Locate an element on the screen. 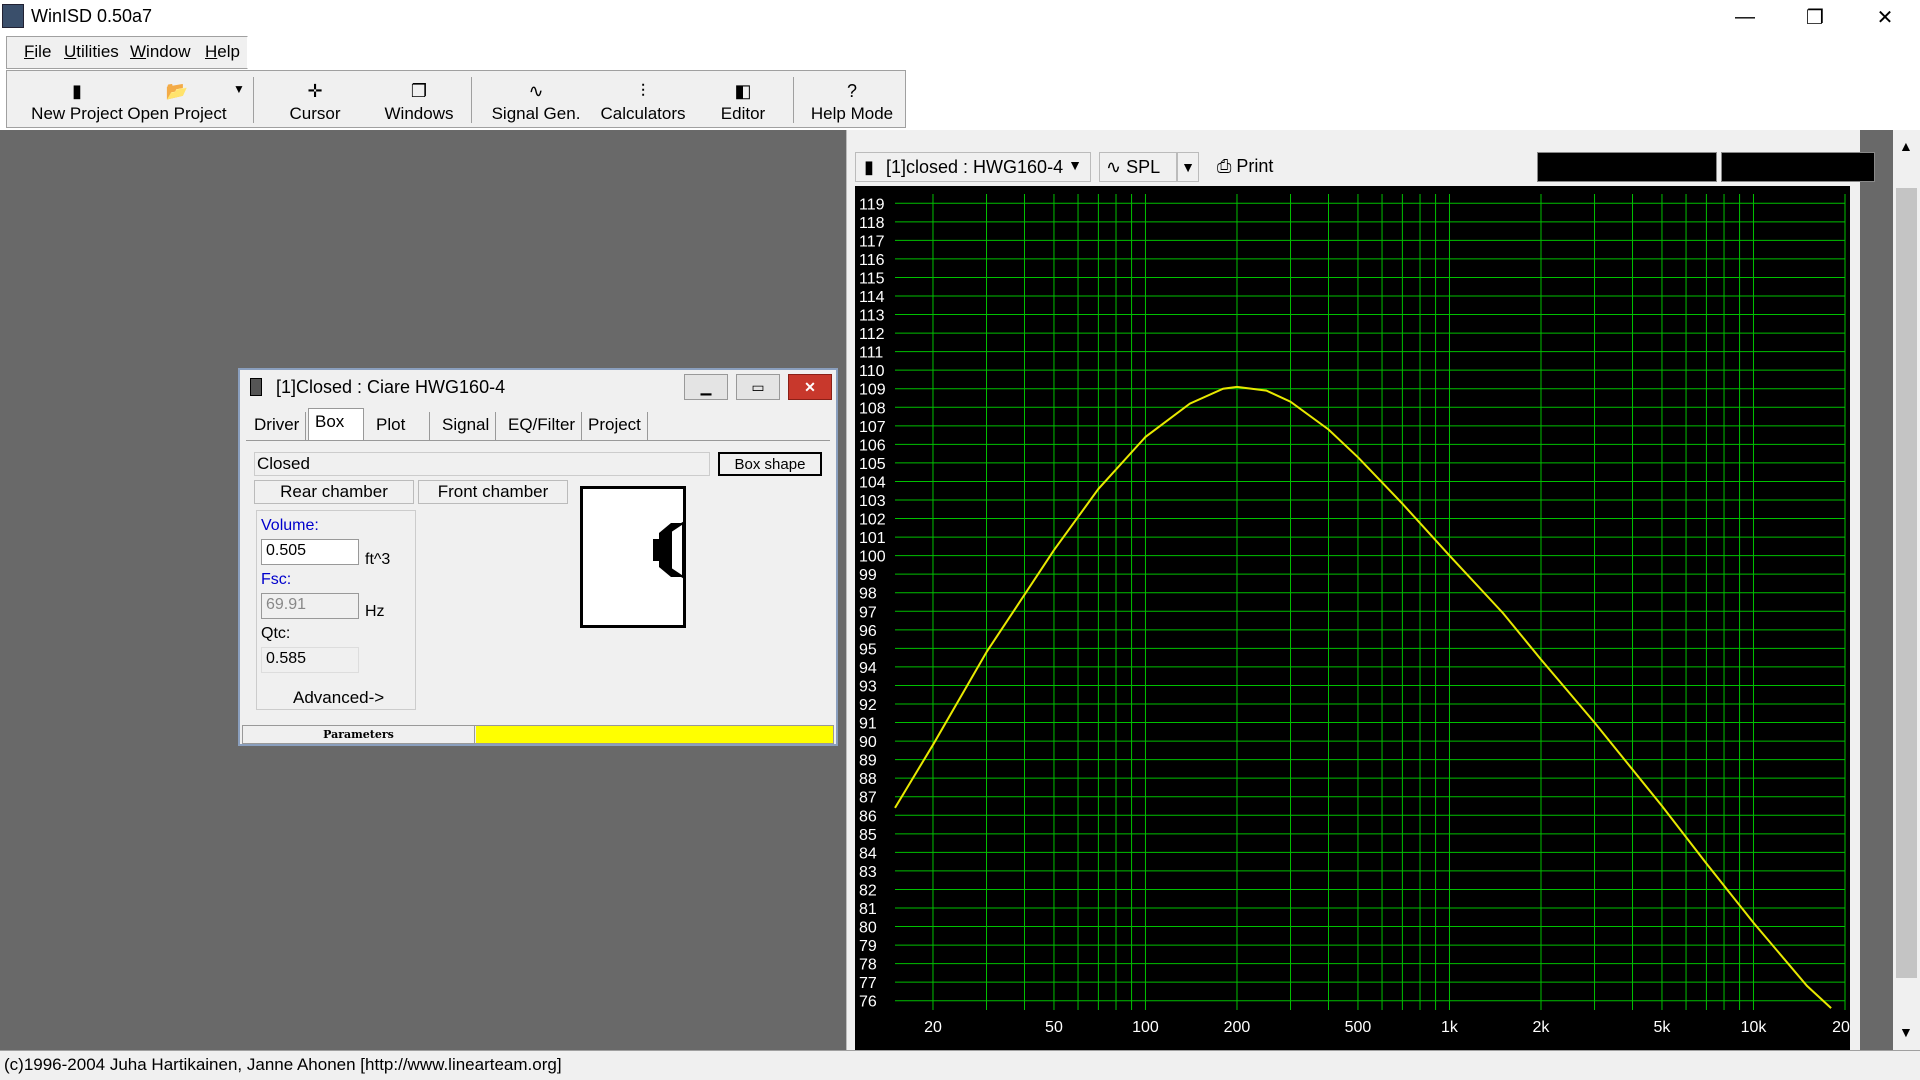 The image size is (1920, 1080). y-tick-label: 111 is located at coordinates (871, 353).